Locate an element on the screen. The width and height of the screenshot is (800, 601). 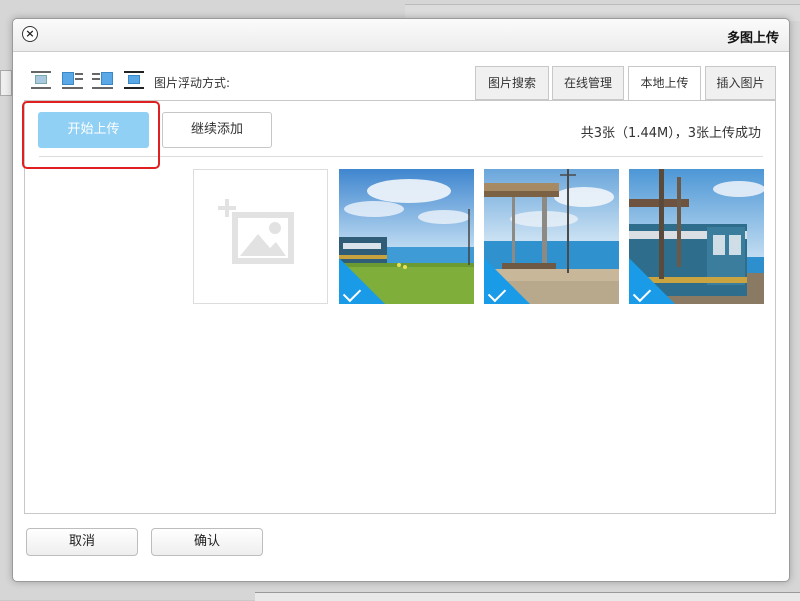
continue-add-button: 继续添加 is located at coordinates (217, 130).